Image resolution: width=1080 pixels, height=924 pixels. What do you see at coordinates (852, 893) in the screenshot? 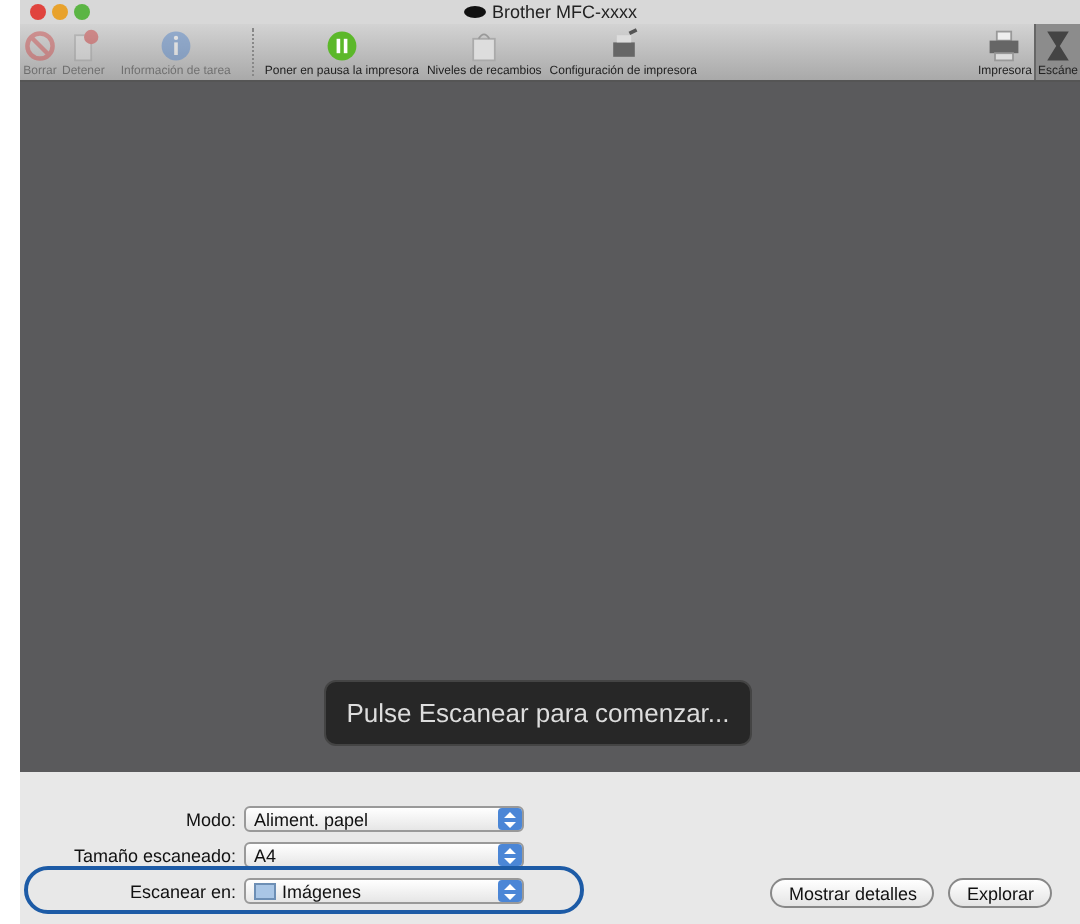
I see `action-button: Mostrar detalles` at bounding box center [852, 893].